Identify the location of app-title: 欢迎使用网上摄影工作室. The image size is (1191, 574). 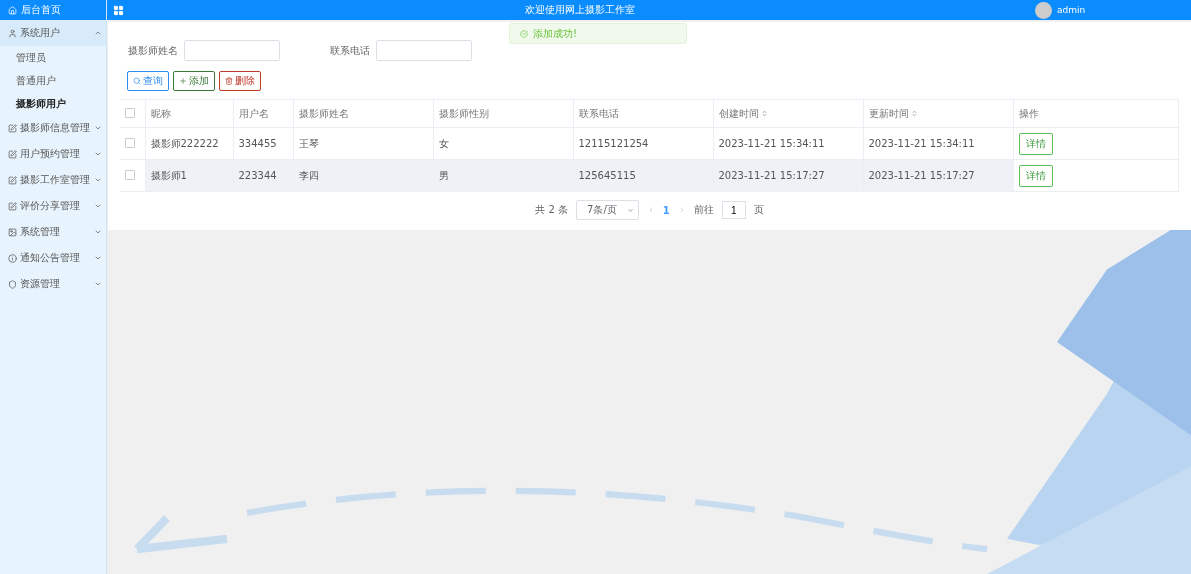
(579, 10).